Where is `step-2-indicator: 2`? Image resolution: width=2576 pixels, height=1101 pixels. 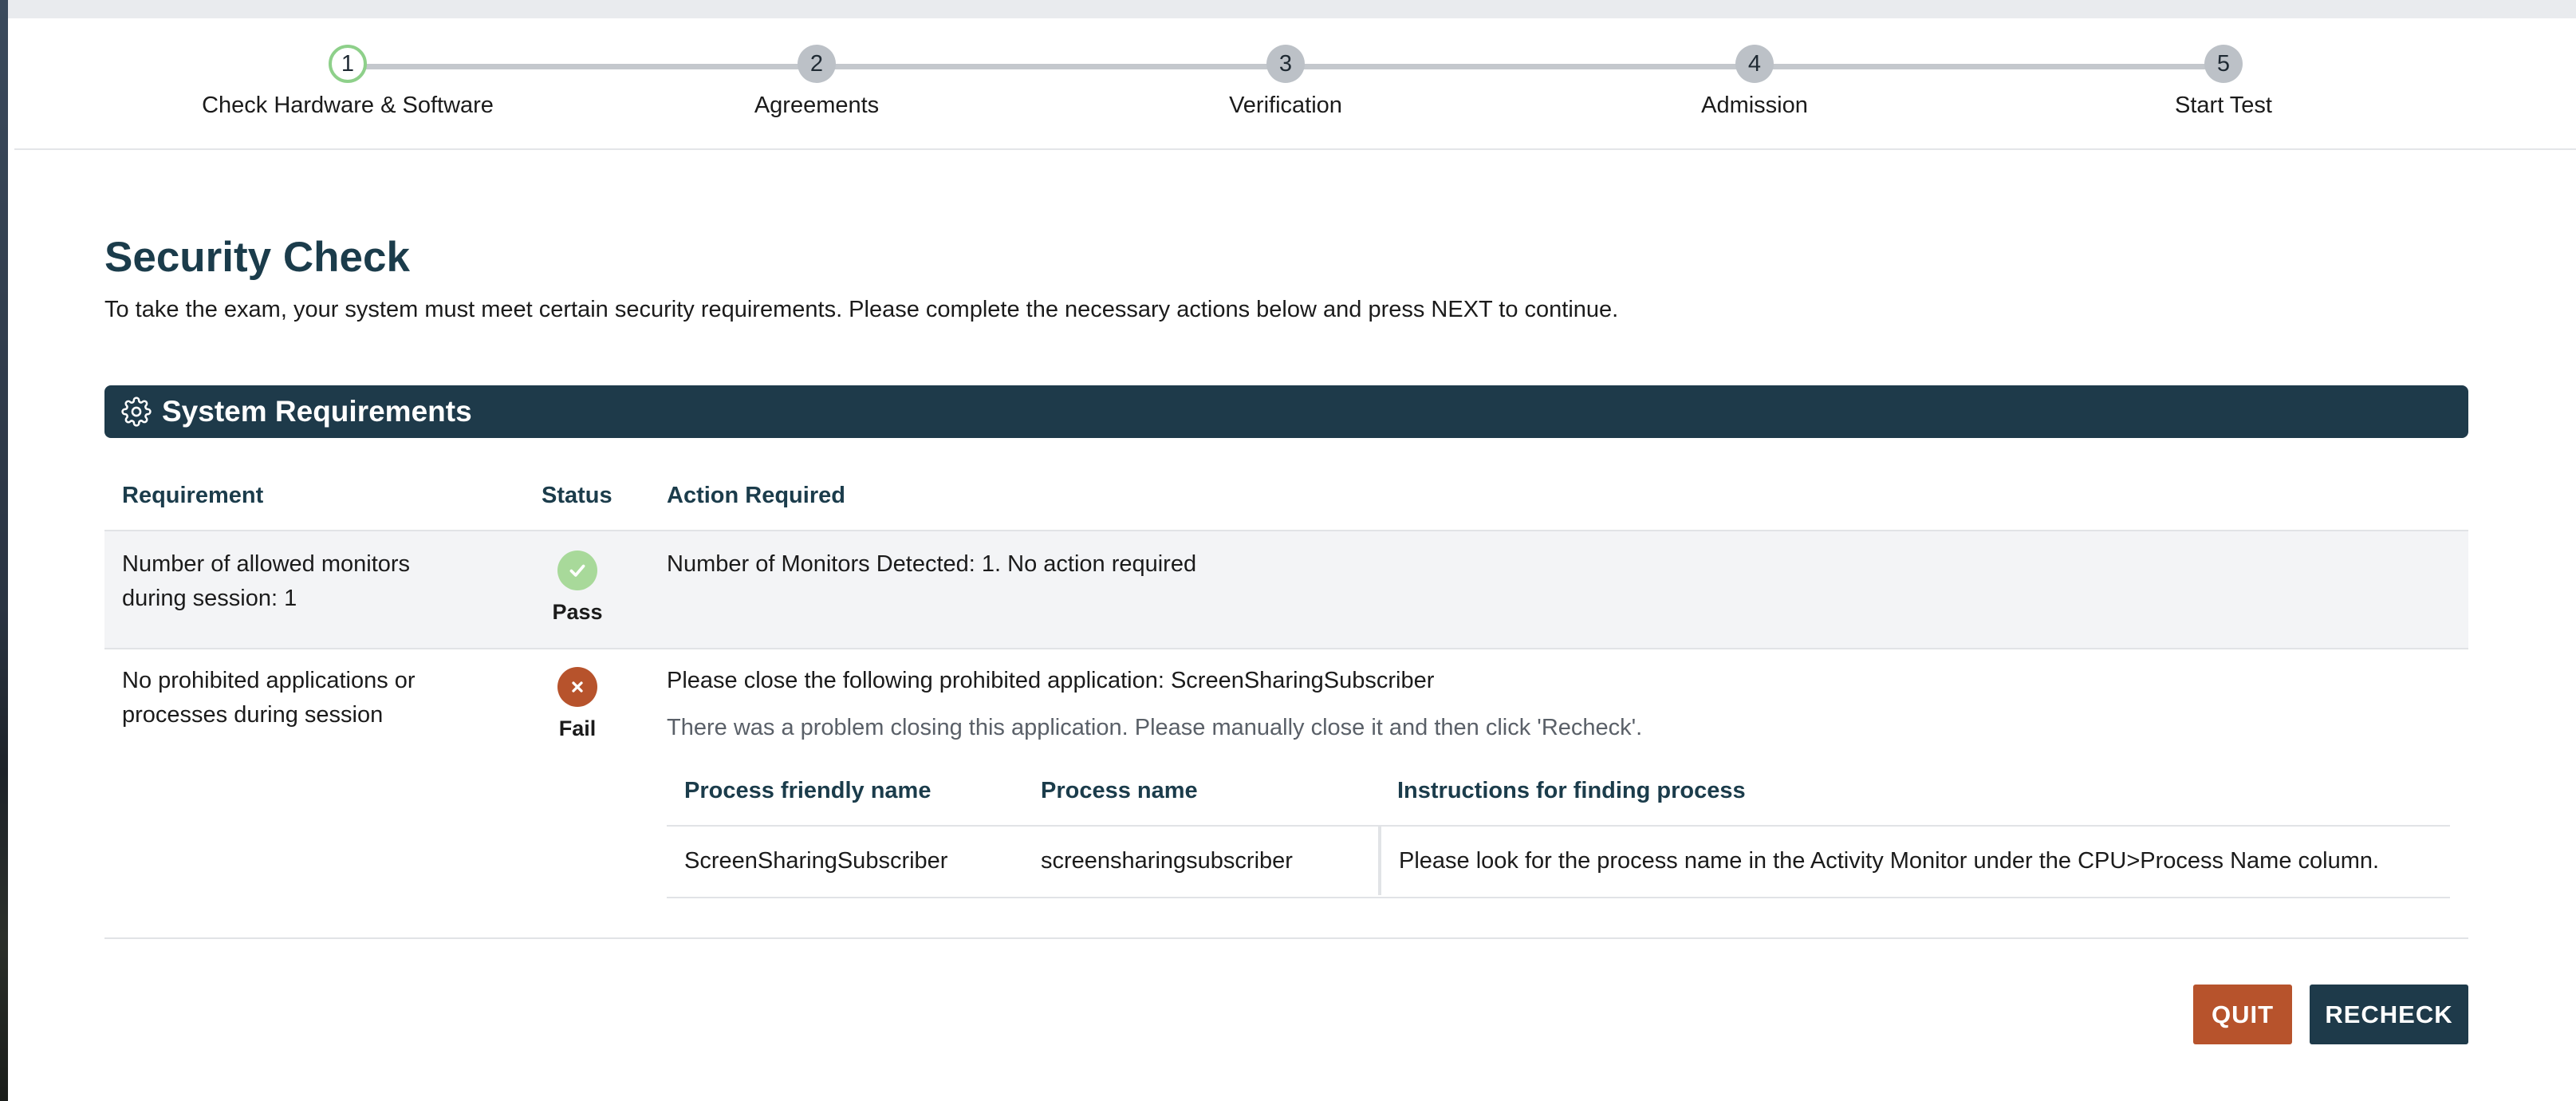
step-2-indicator: 2 is located at coordinates (817, 64).